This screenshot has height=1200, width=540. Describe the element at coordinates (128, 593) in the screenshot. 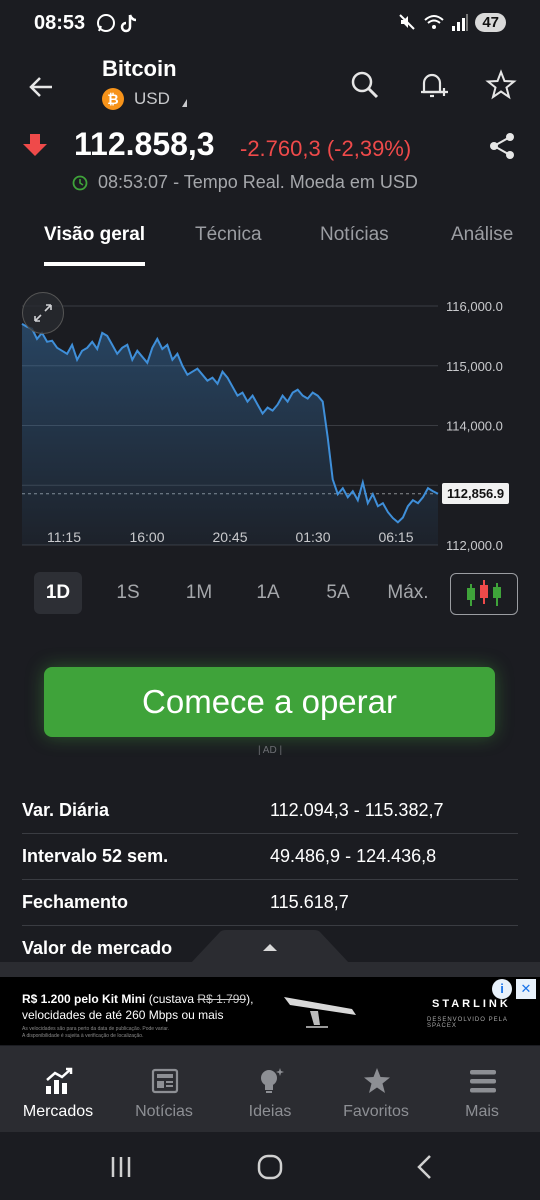

I see `range-1w: 1S` at that location.